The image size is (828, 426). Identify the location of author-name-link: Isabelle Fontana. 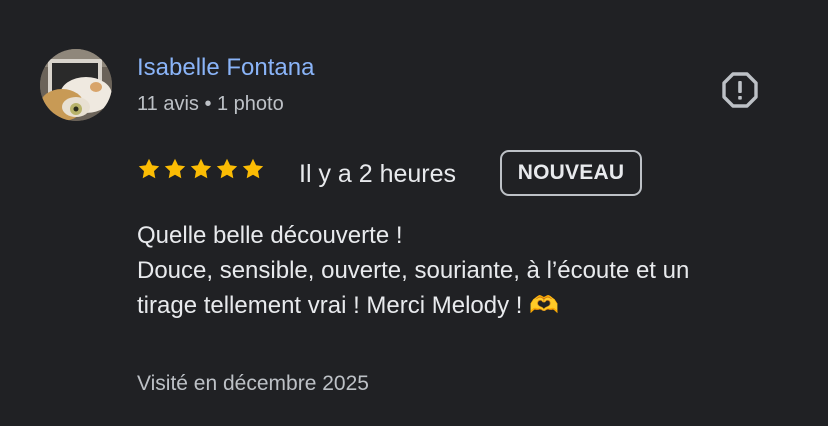
(225, 68).